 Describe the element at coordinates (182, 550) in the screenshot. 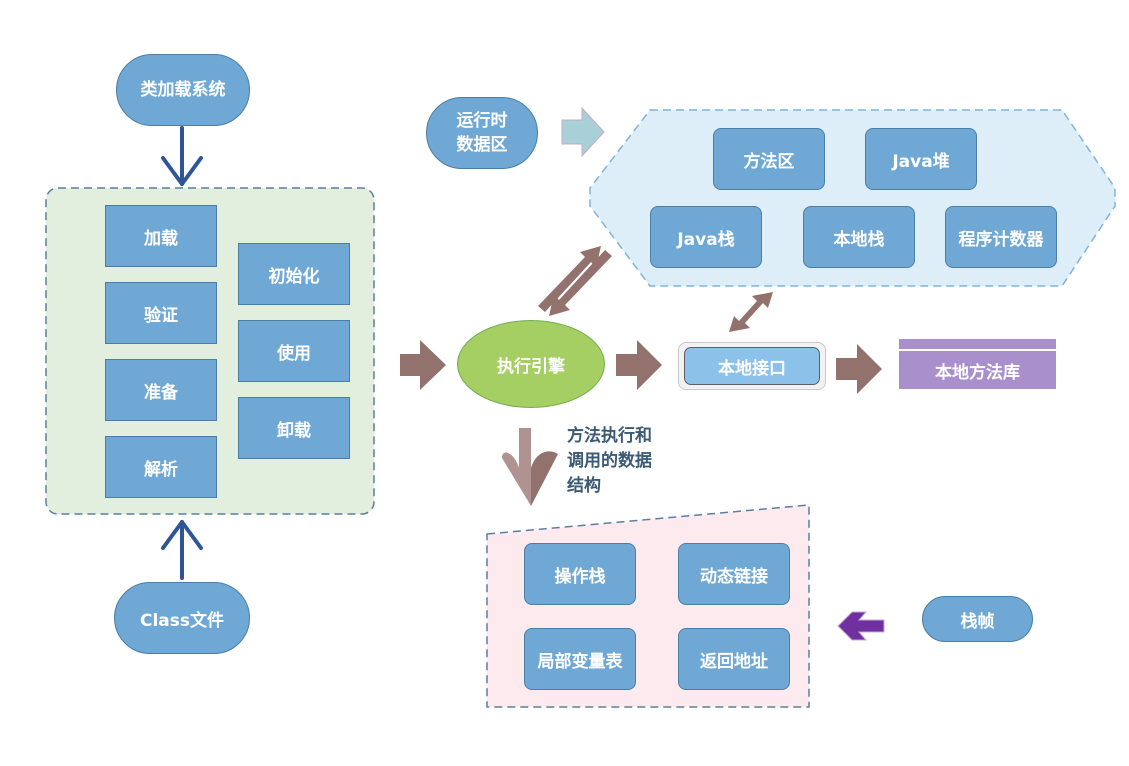

I see `arrow-up-navy-icon` at that location.